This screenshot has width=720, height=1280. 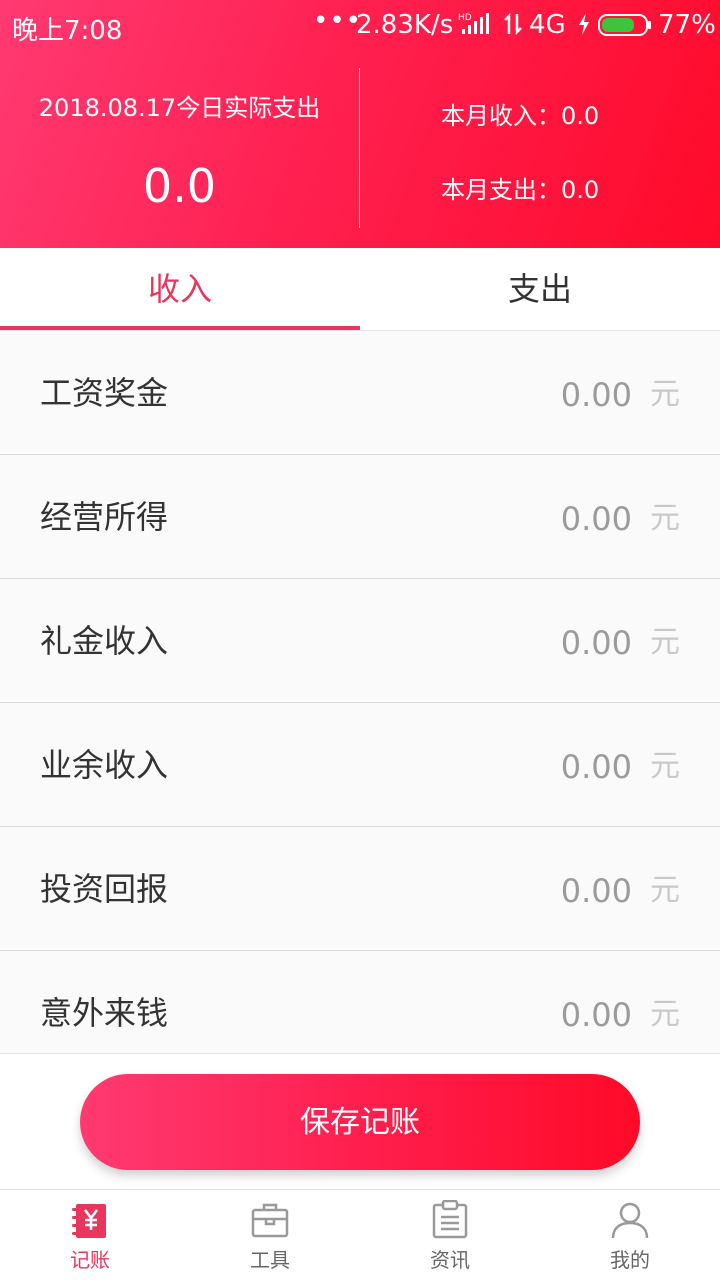 I want to click on tab-expense: 支出, so click(x=540, y=289).